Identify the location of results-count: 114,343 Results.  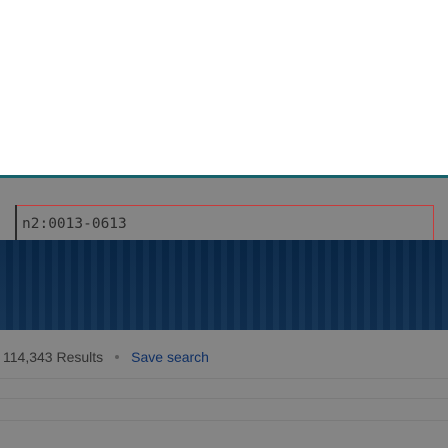
(53, 357).